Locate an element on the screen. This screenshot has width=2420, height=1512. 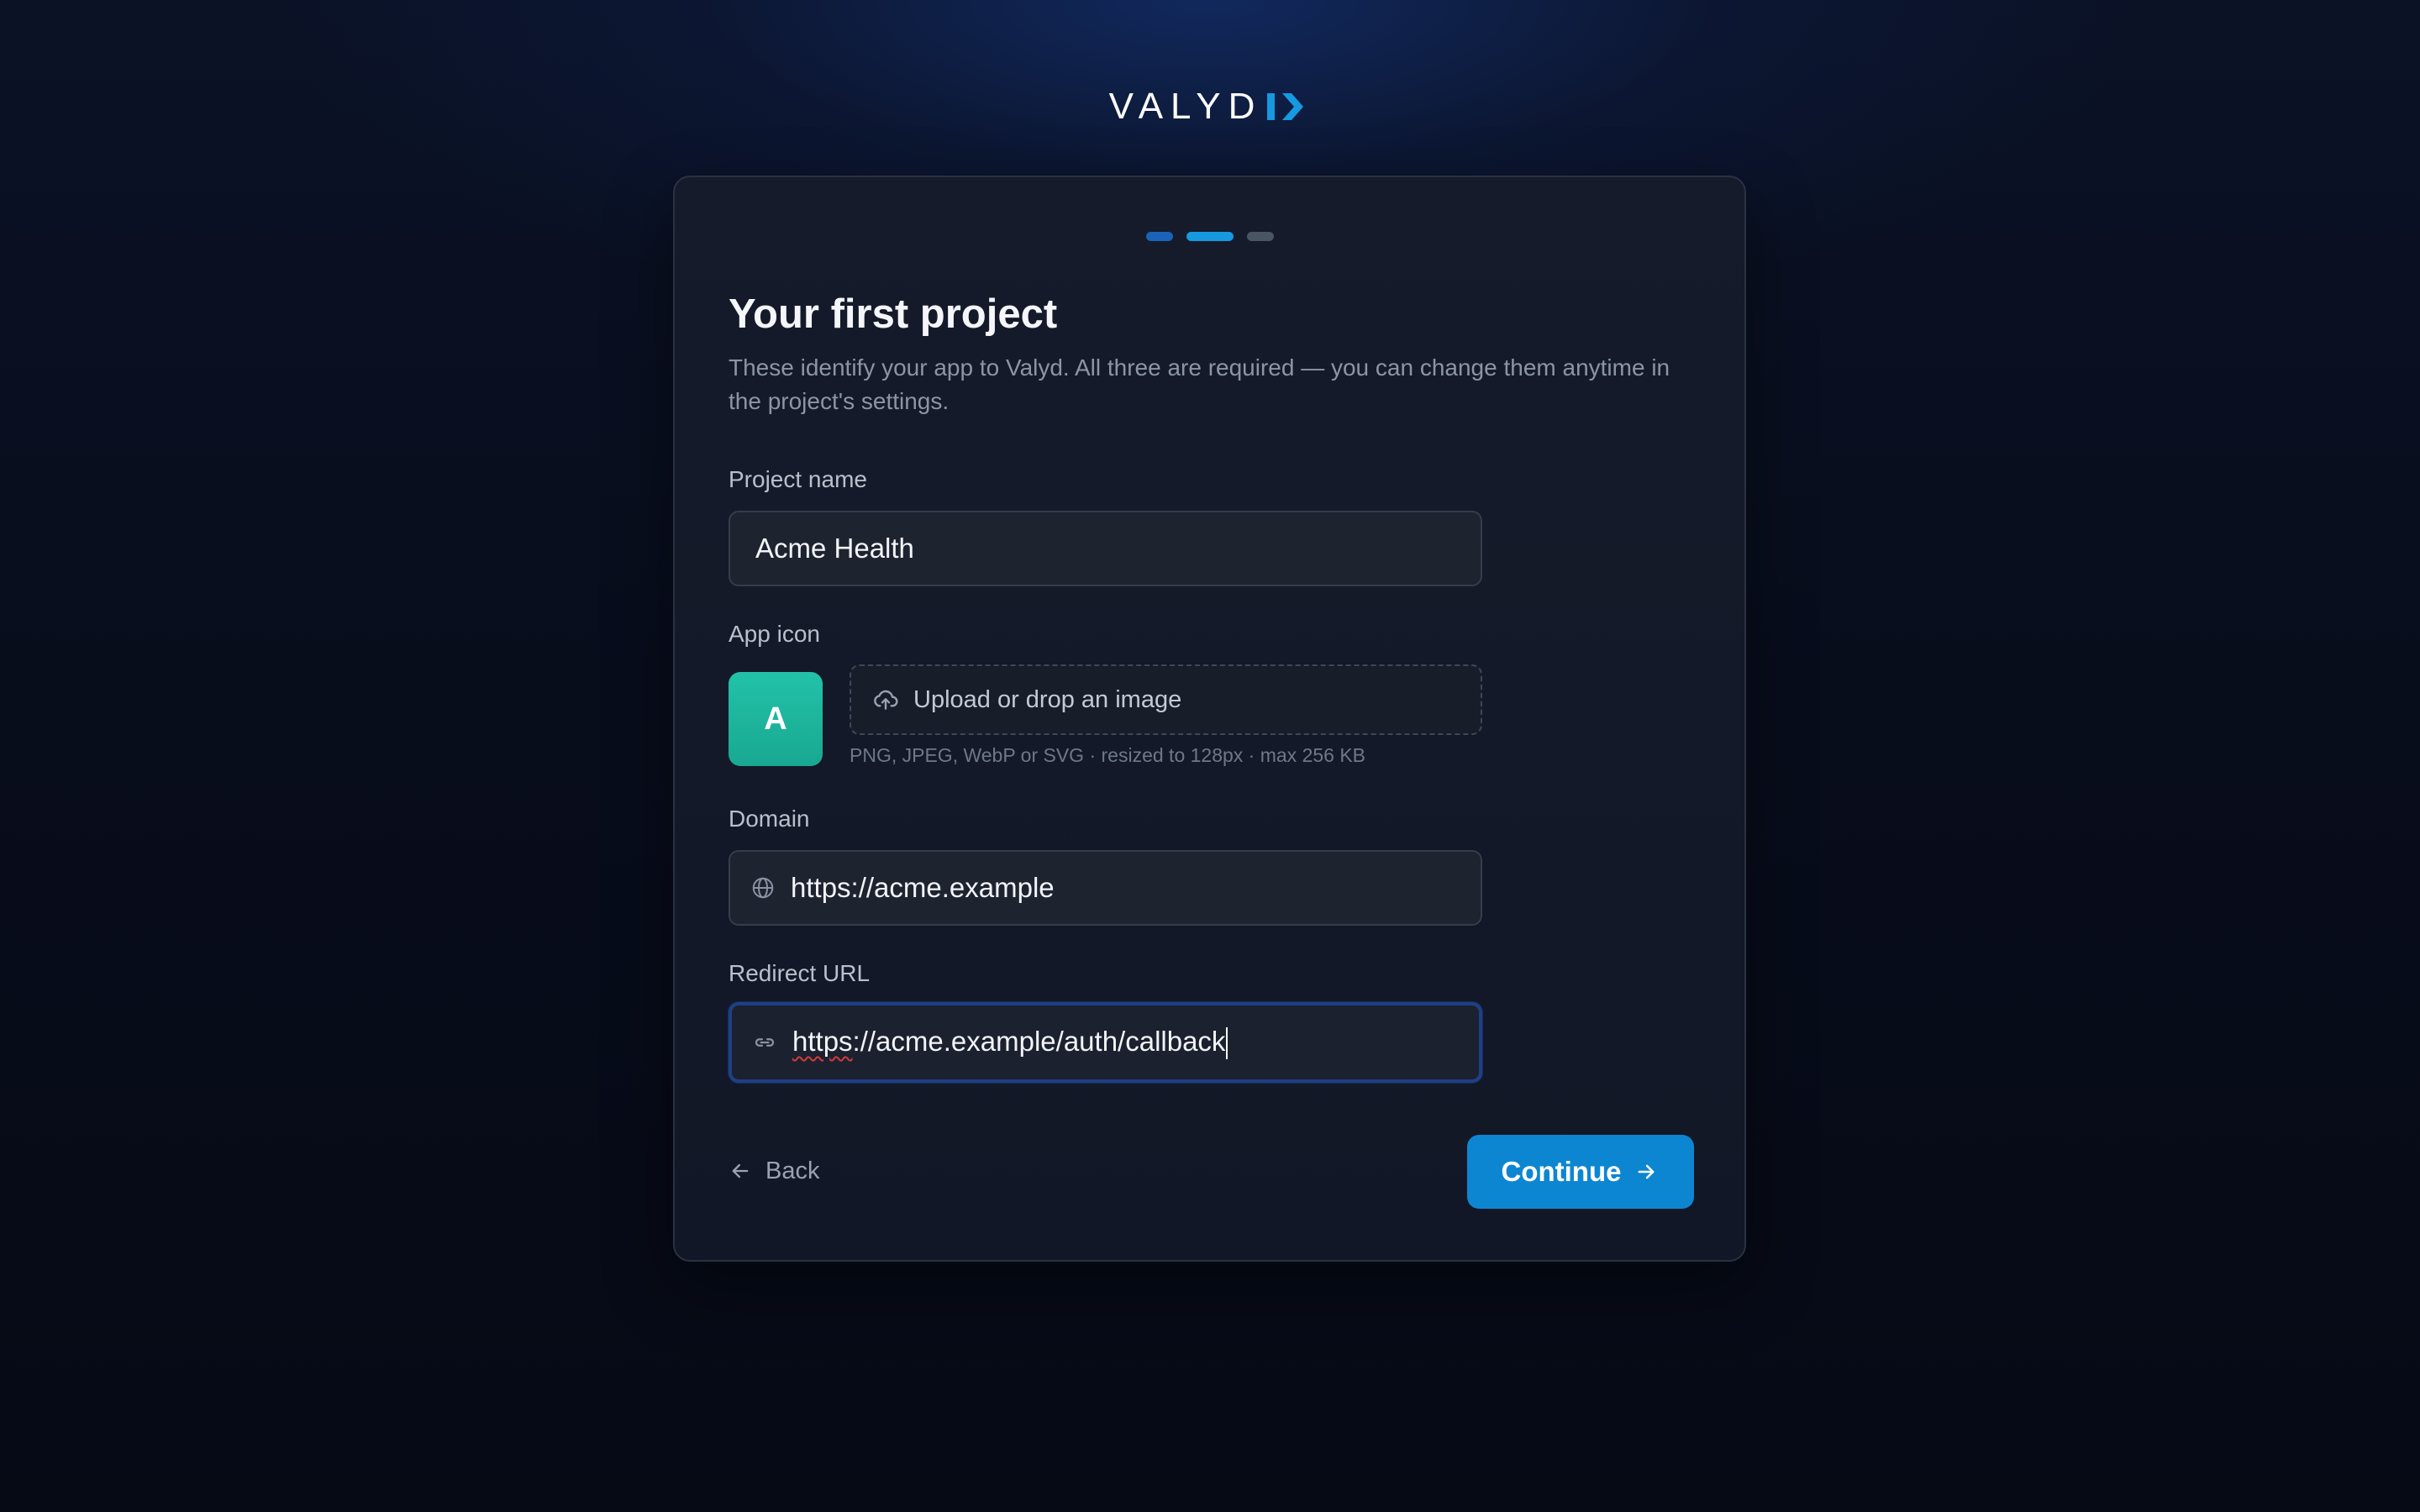
arrow-right-icon is located at coordinates (1647, 1171).